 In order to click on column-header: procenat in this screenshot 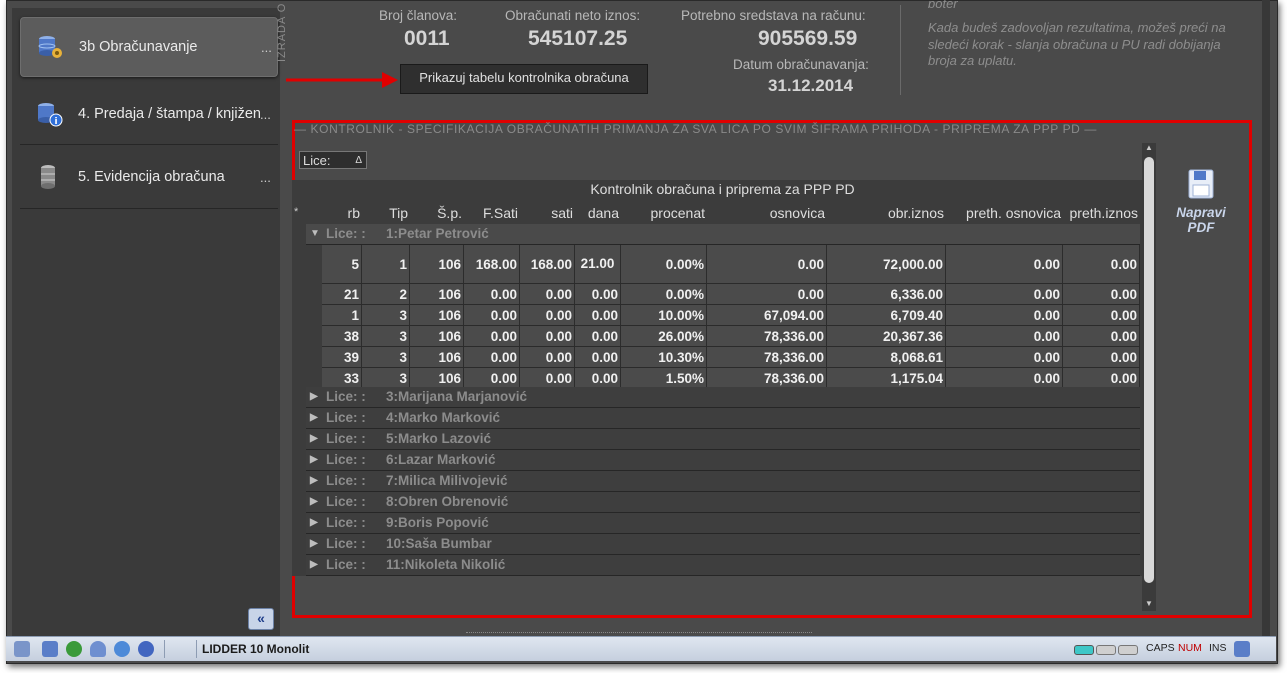, I will do `click(663, 215)`.